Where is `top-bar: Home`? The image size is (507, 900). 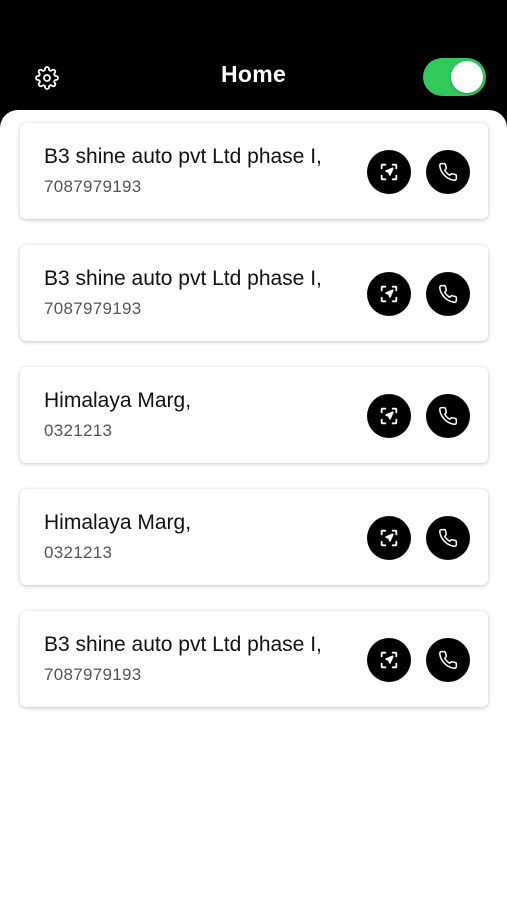 top-bar: Home is located at coordinates (253, 60).